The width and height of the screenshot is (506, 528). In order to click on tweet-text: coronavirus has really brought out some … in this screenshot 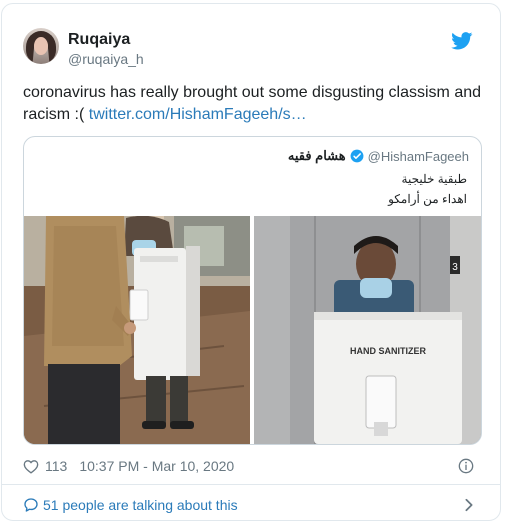, I will do `click(257, 104)`.